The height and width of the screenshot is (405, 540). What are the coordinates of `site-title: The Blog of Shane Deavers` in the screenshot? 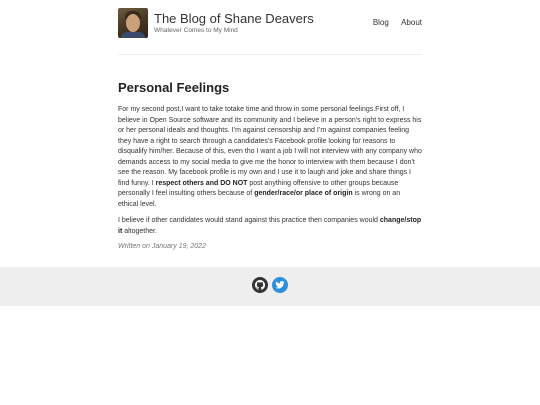 It's located at (234, 18).